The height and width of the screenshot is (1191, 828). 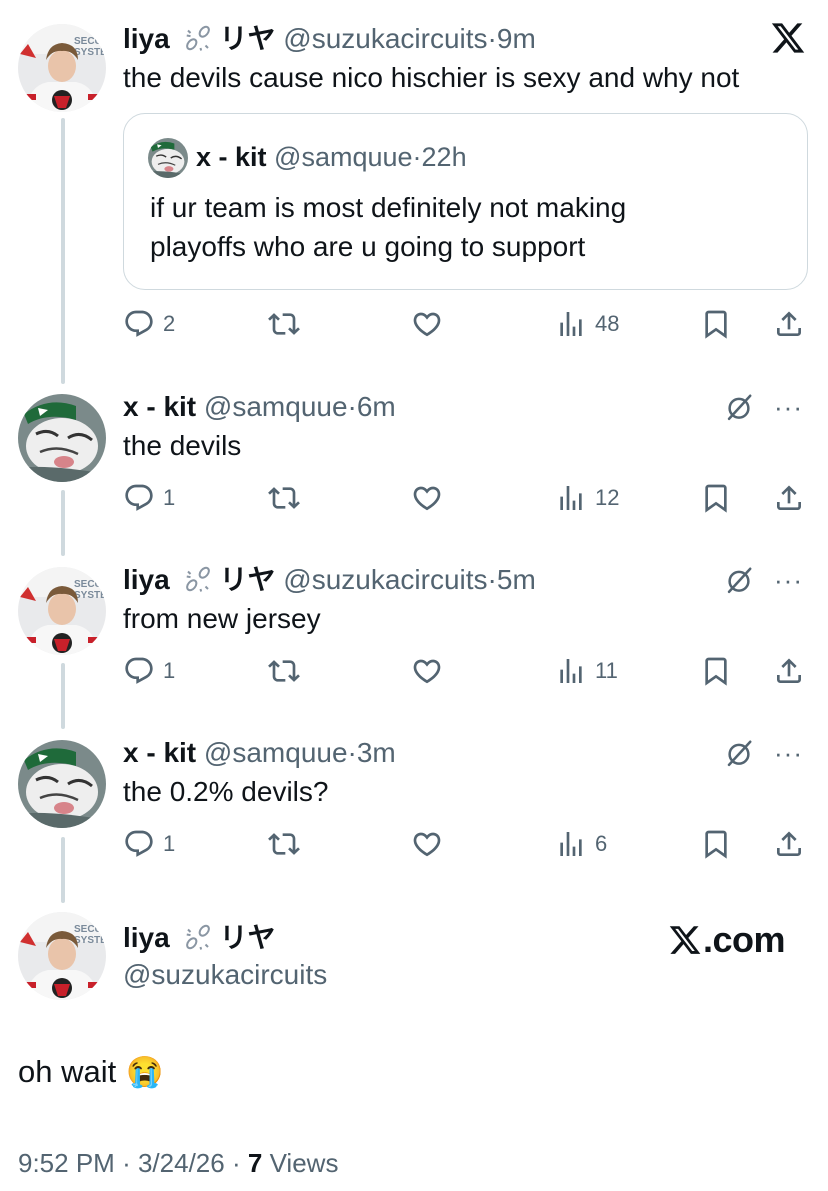 I want to click on quote-text-line: if ur team is most definitely not making, so click(x=388, y=207).